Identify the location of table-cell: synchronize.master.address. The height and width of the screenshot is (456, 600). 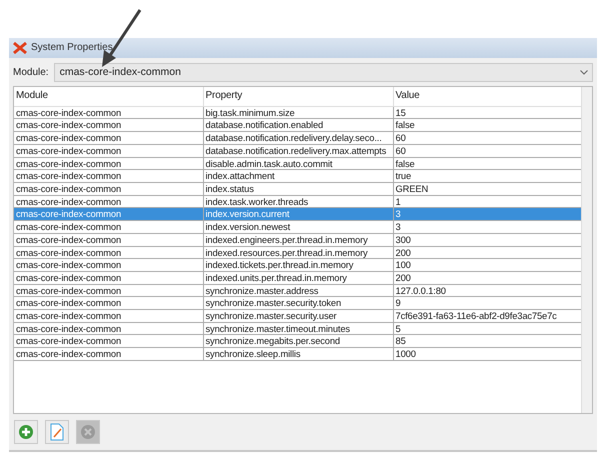
(298, 290).